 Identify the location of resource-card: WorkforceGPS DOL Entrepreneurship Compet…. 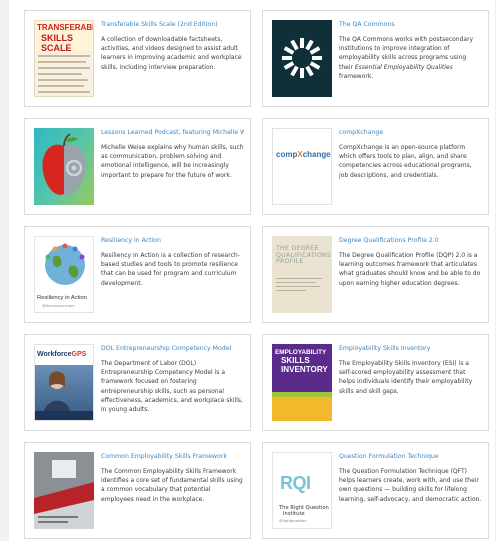
(137, 382).